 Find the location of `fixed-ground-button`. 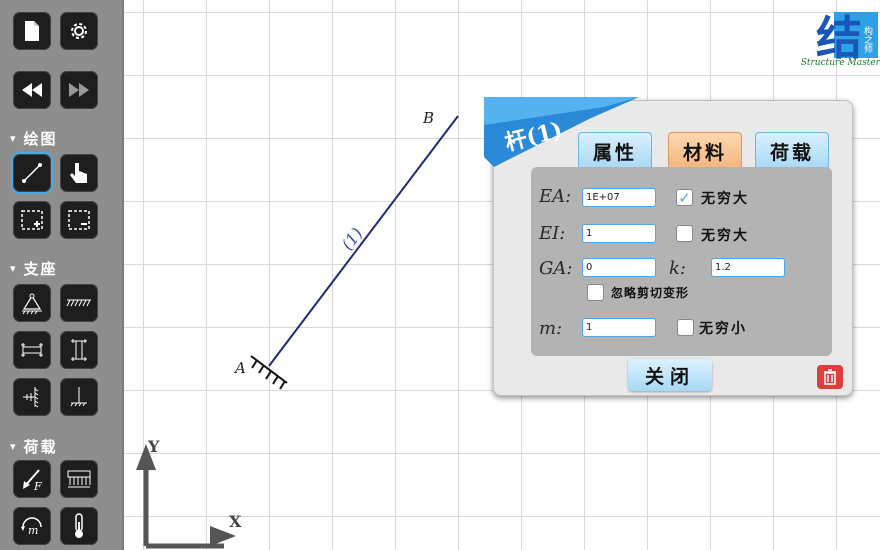

fixed-ground-button is located at coordinates (79, 303).